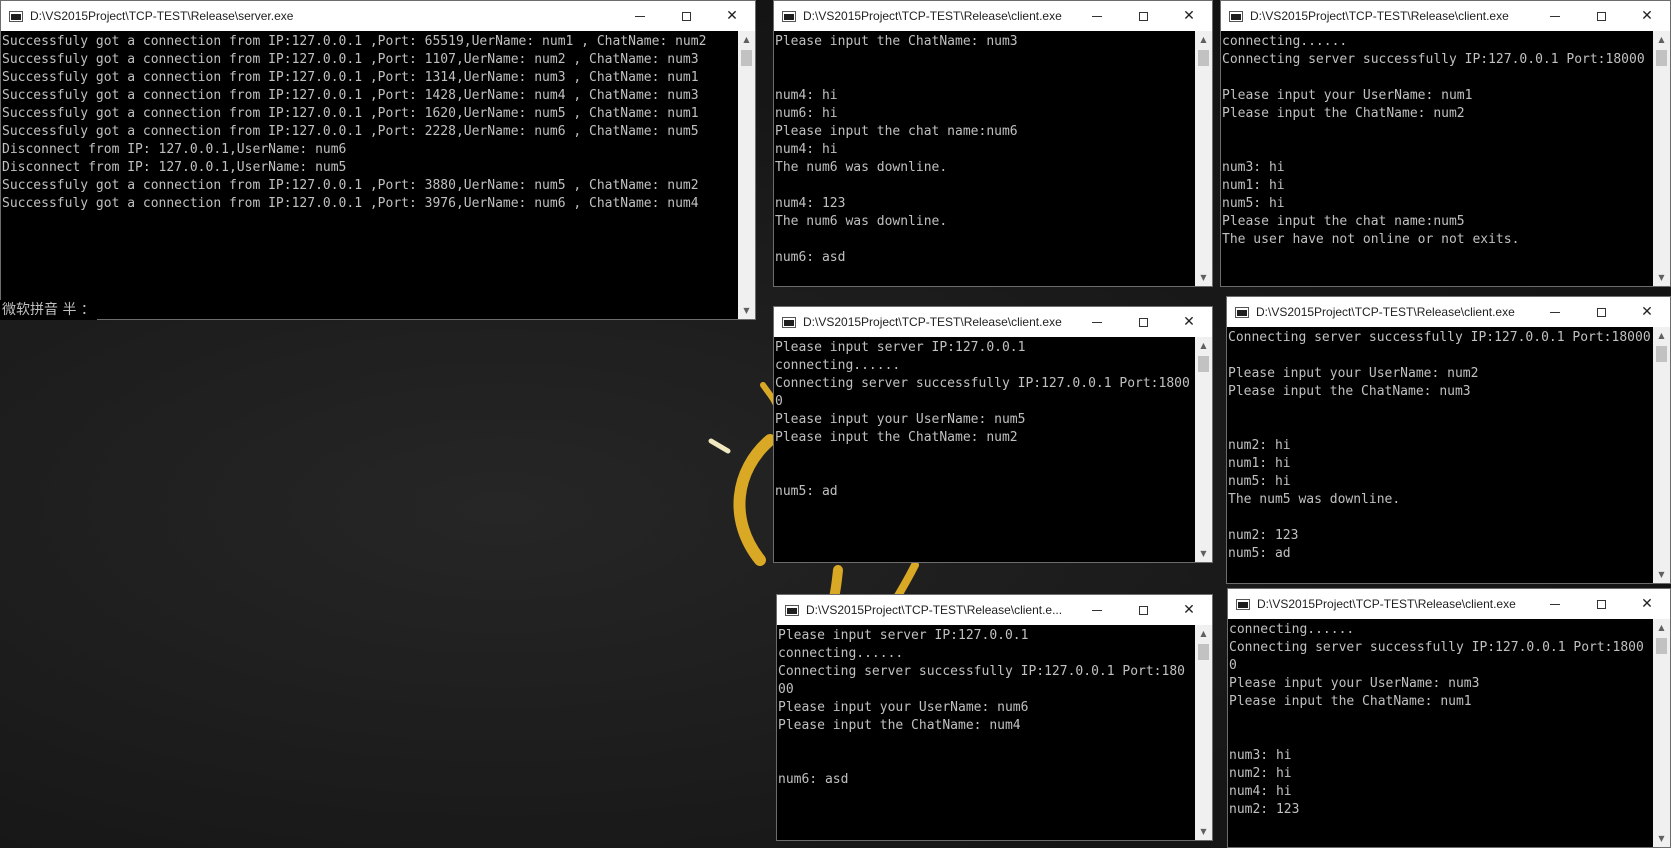 The image size is (1671, 848). Describe the element at coordinates (1259, 481) in the screenshot. I see `console-line: num5: hi` at that location.